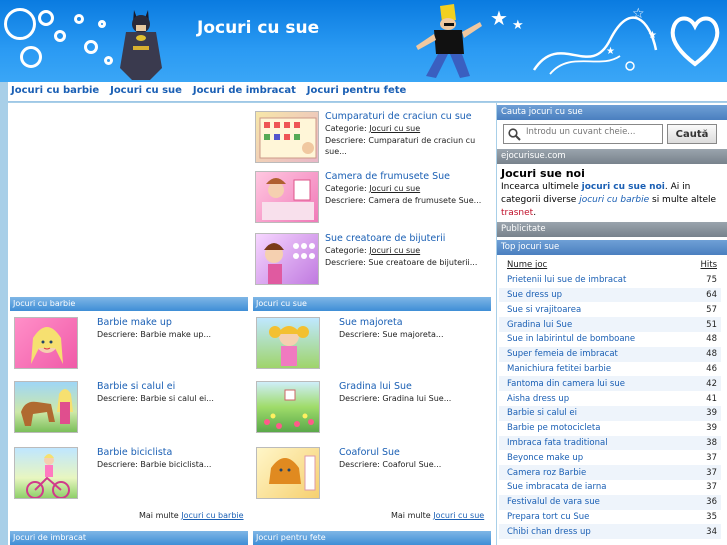  What do you see at coordinates (357, 89) in the screenshot?
I see `nav-jocuri-pentru-fete: Jocuri pentru fete` at bounding box center [357, 89].